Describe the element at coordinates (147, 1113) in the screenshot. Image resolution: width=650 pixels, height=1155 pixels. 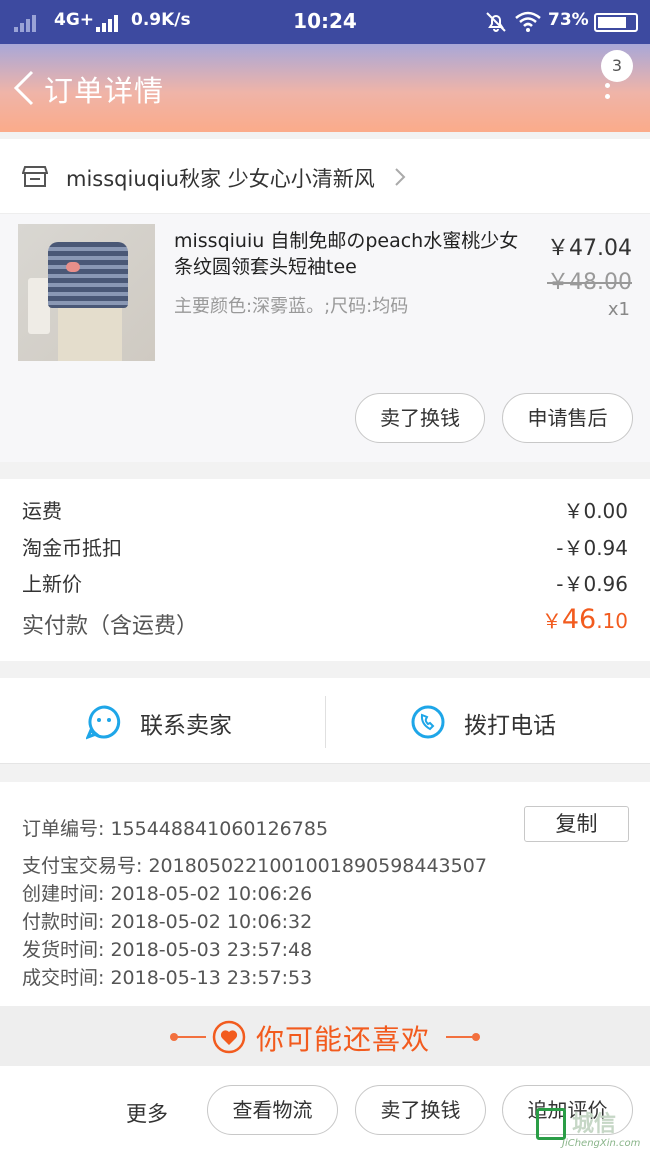
I see `more-actions: 更多` at that location.